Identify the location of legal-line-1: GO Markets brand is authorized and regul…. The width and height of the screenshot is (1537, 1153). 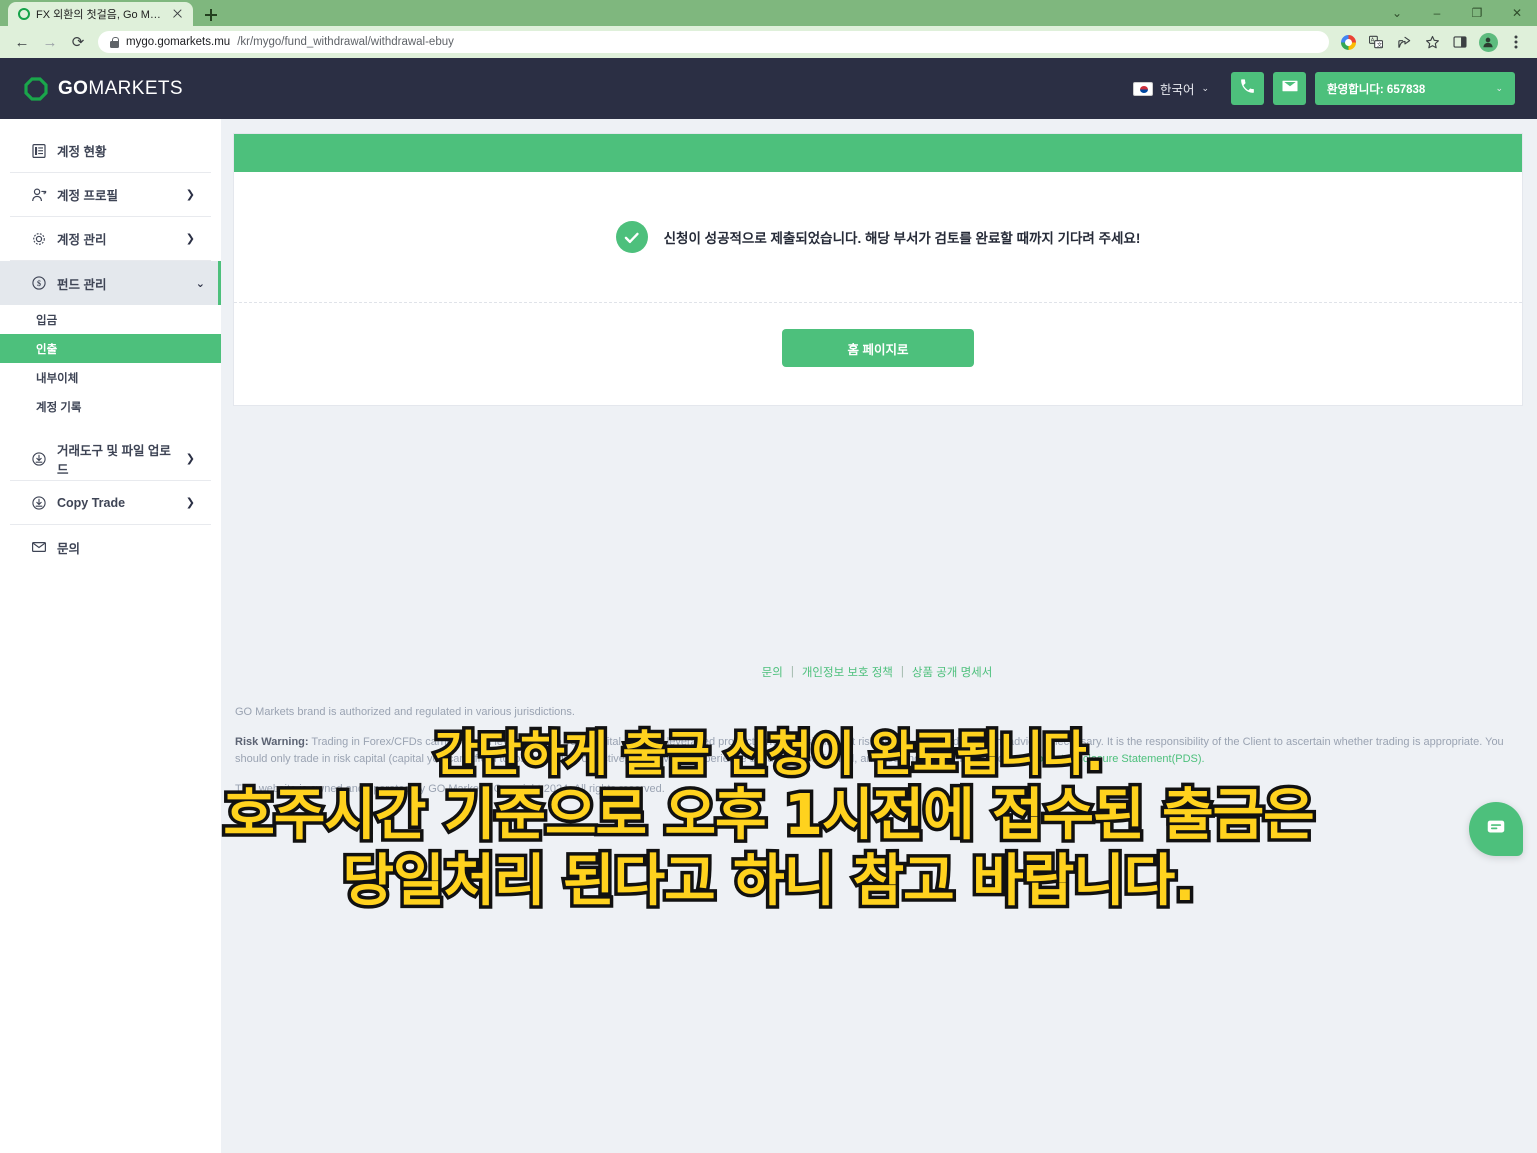
(405, 712).